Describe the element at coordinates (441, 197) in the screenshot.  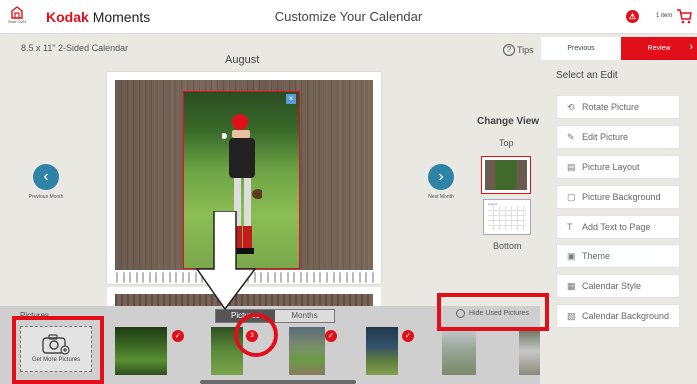
I see `next-month-label: Next Month` at that location.